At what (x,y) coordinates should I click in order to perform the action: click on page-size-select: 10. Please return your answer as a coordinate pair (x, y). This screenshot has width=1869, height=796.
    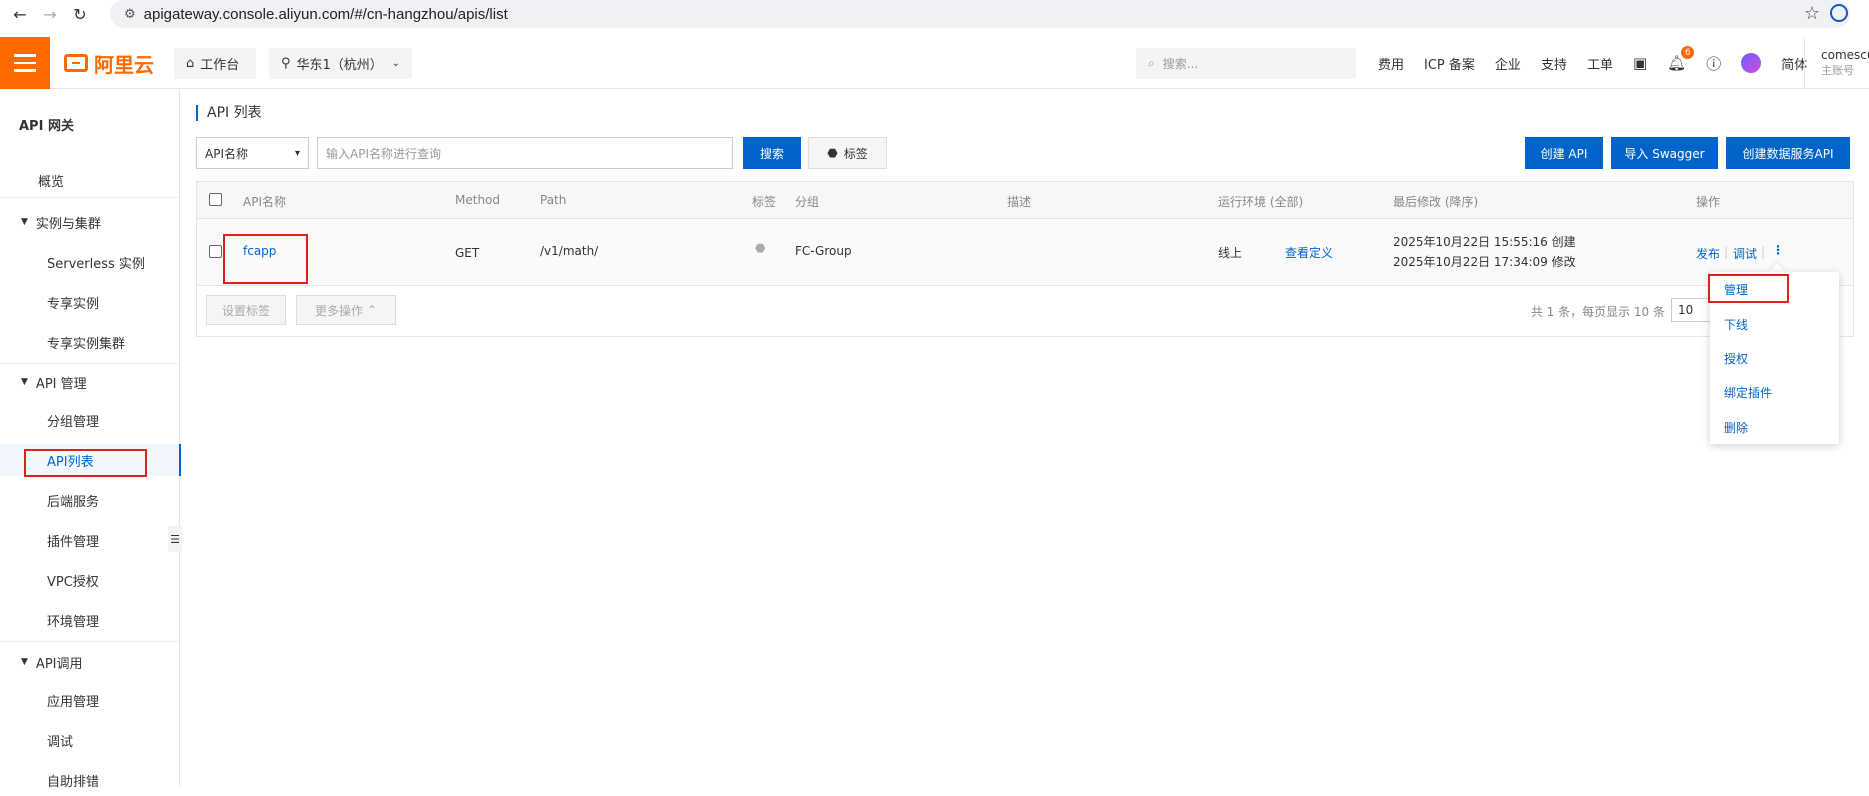
    Looking at the image, I should click on (1692, 310).